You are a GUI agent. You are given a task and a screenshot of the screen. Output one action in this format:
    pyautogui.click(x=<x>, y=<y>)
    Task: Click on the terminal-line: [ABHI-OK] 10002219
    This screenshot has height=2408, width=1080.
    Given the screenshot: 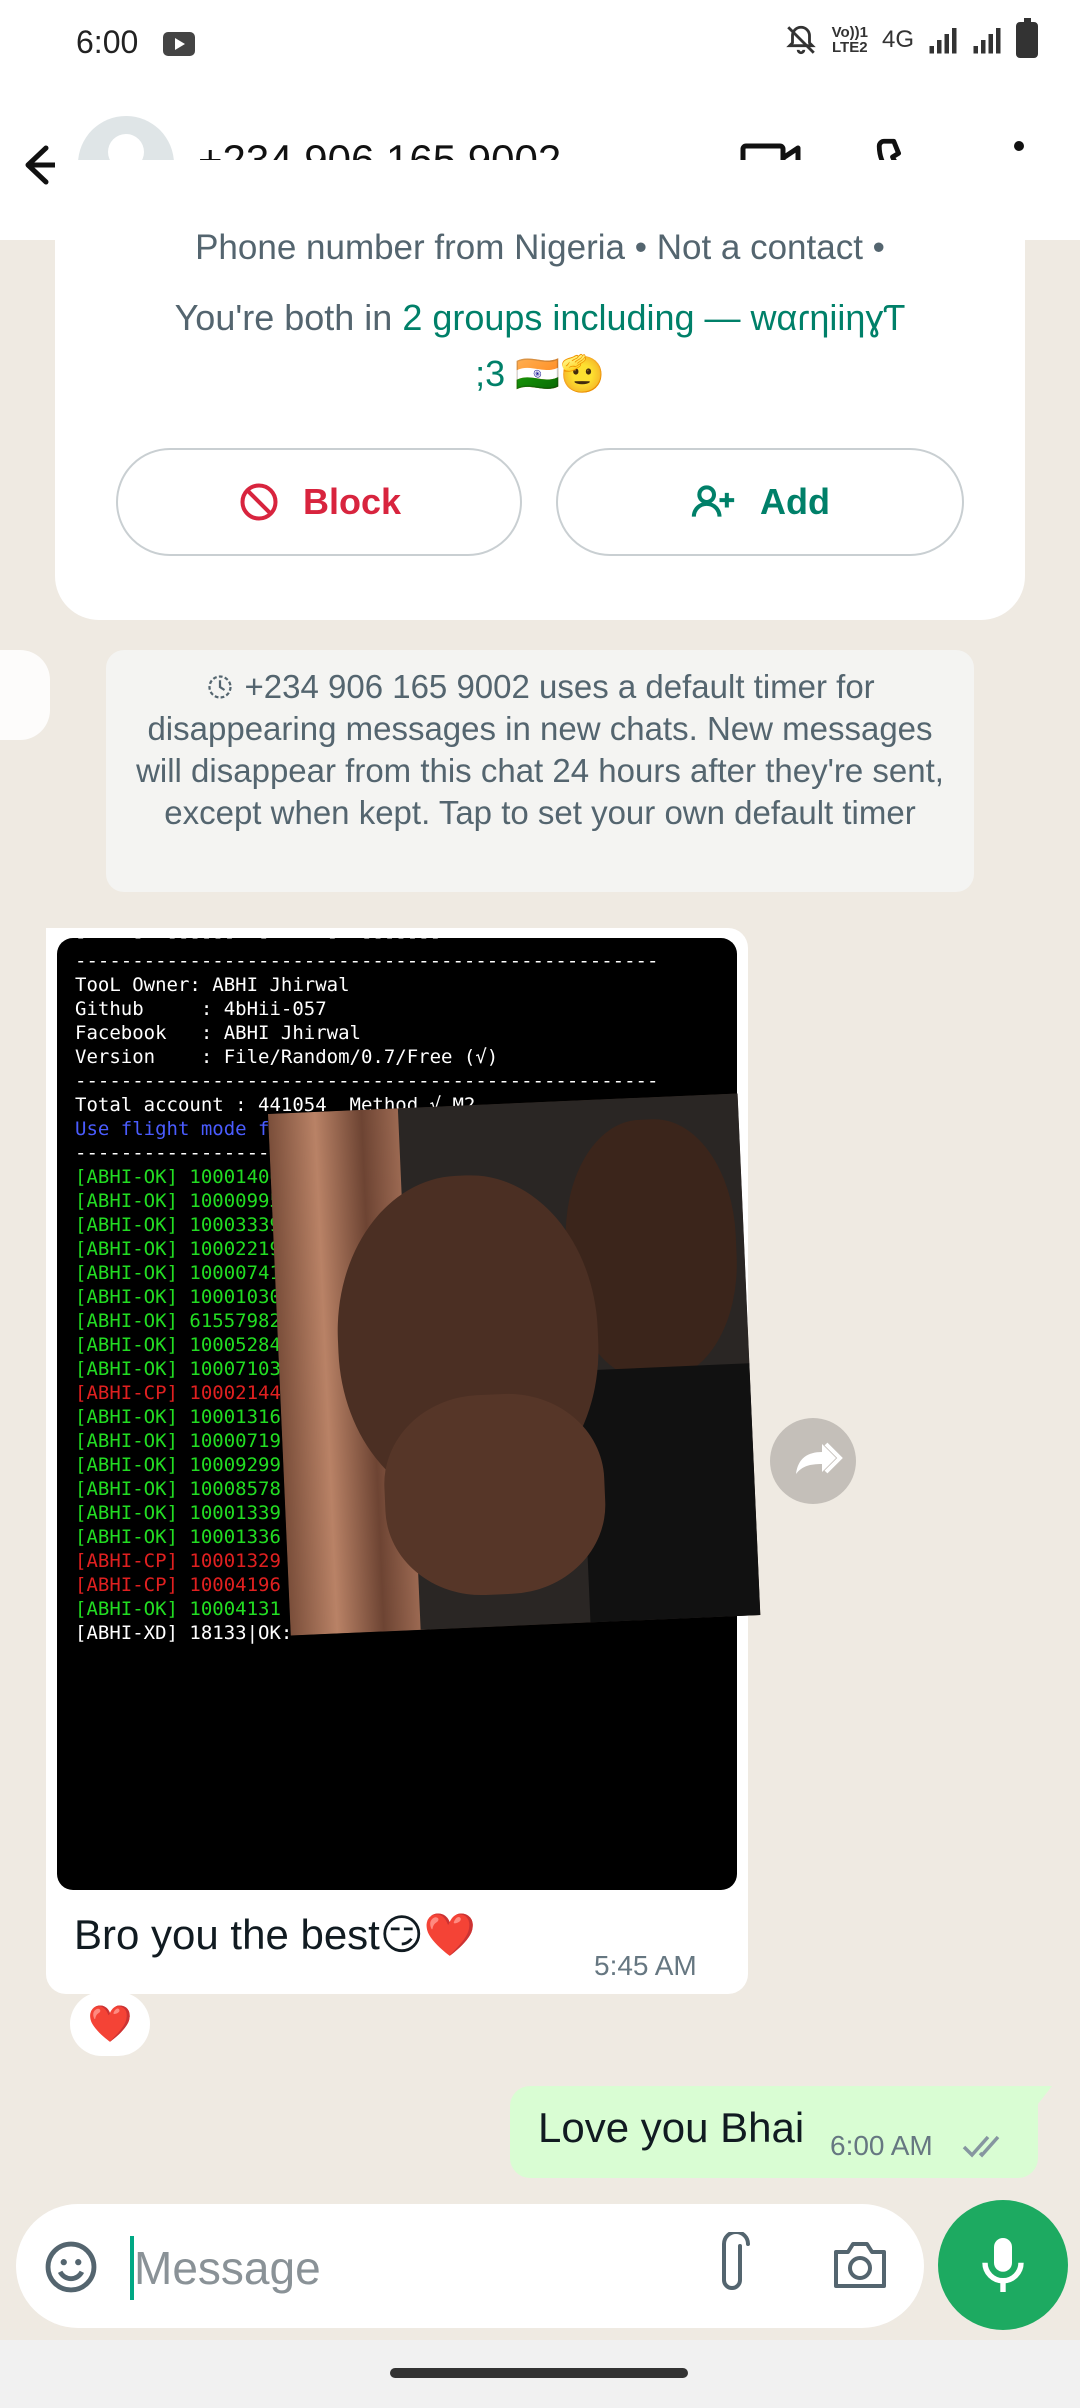 What is the action you would take?
    pyautogui.click(x=178, y=1249)
    